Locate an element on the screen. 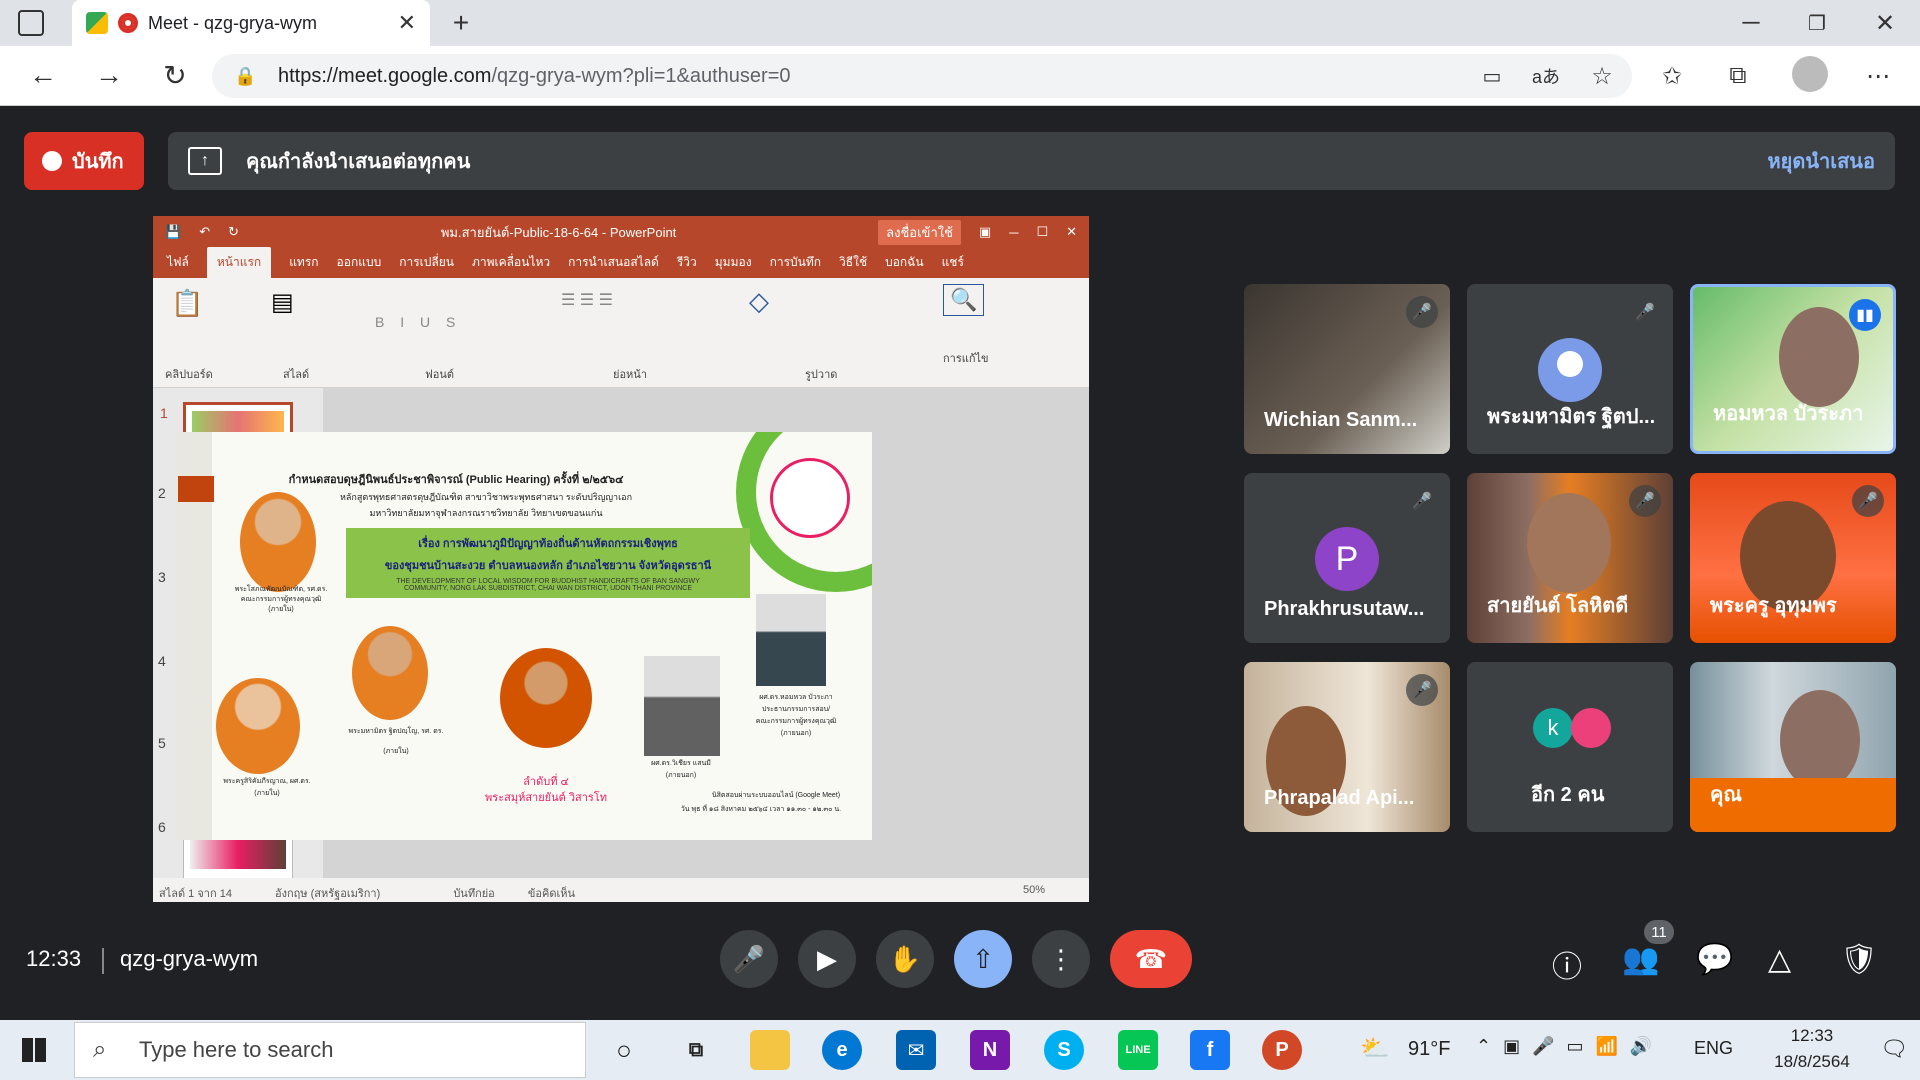 The width and height of the screenshot is (1920, 1080). present-now-button: ⇧ is located at coordinates (983, 959).